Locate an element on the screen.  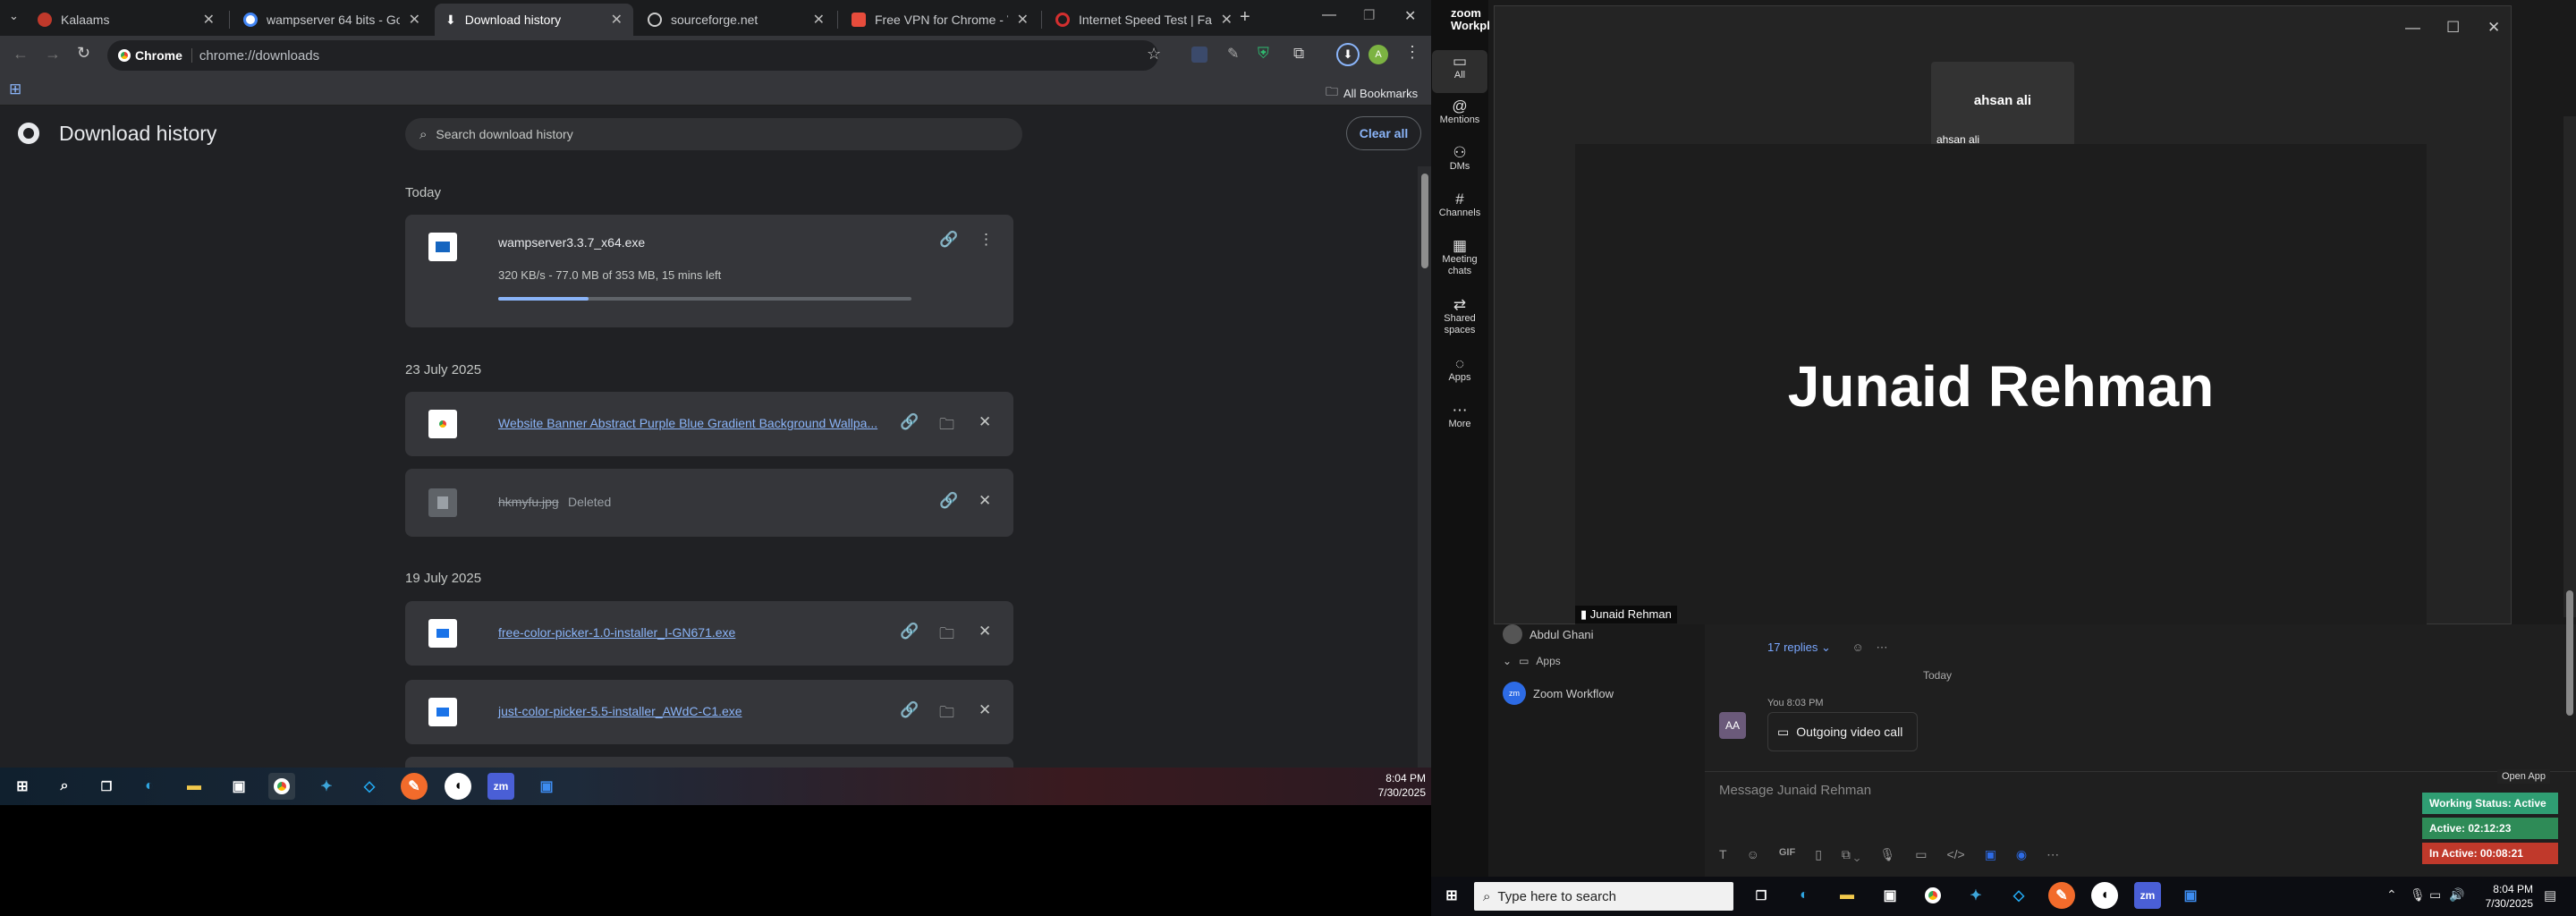
rail-dms: ⚇ DMs is located at coordinates (1459, 159).